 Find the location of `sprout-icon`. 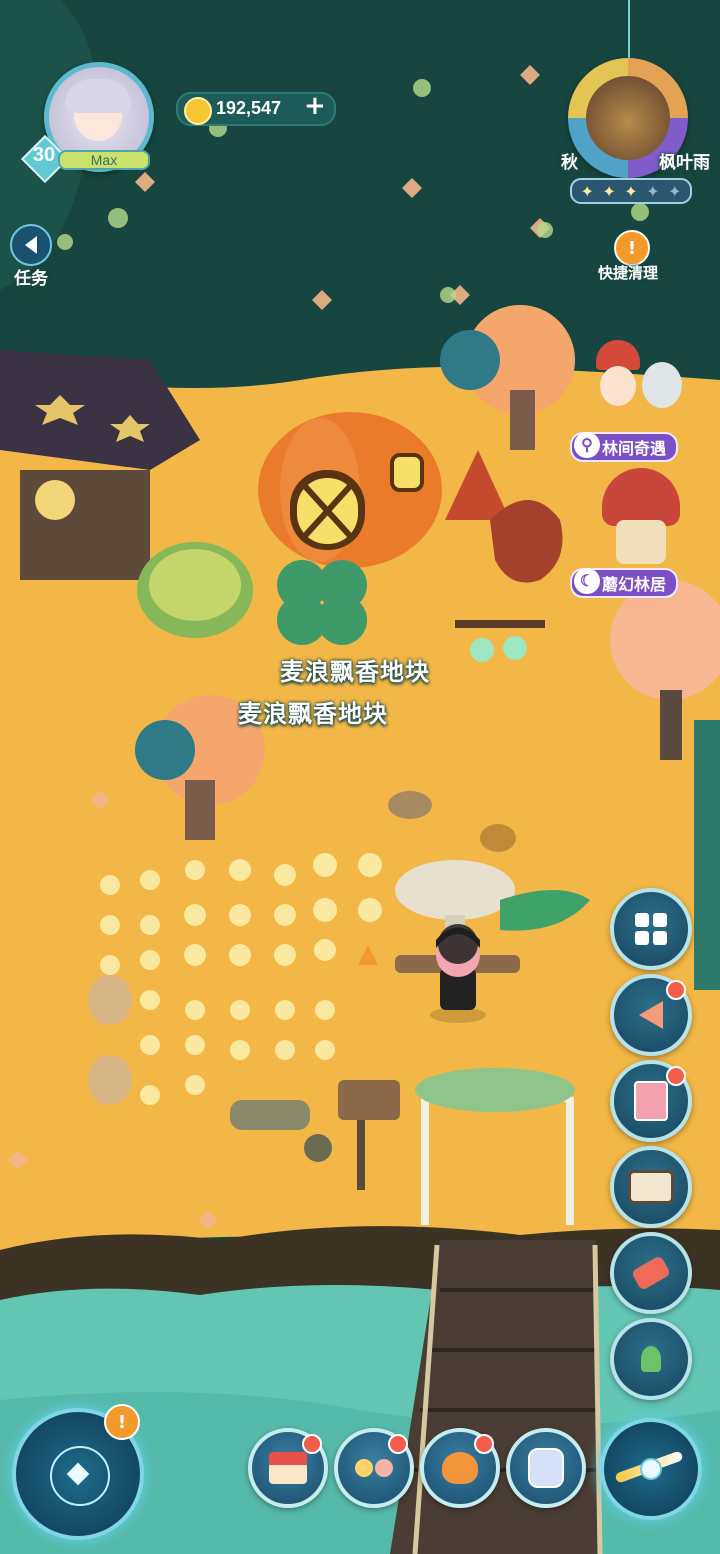

sprout-icon is located at coordinates (651, 1359).